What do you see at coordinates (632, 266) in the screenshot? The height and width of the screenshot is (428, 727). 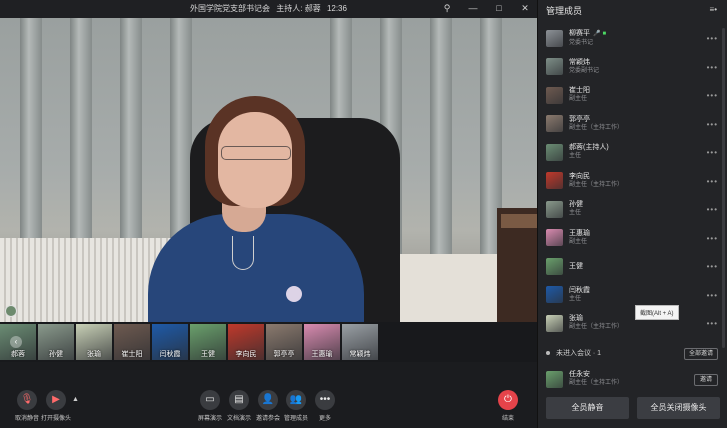 I see `member-row: 王健 •••` at bounding box center [632, 266].